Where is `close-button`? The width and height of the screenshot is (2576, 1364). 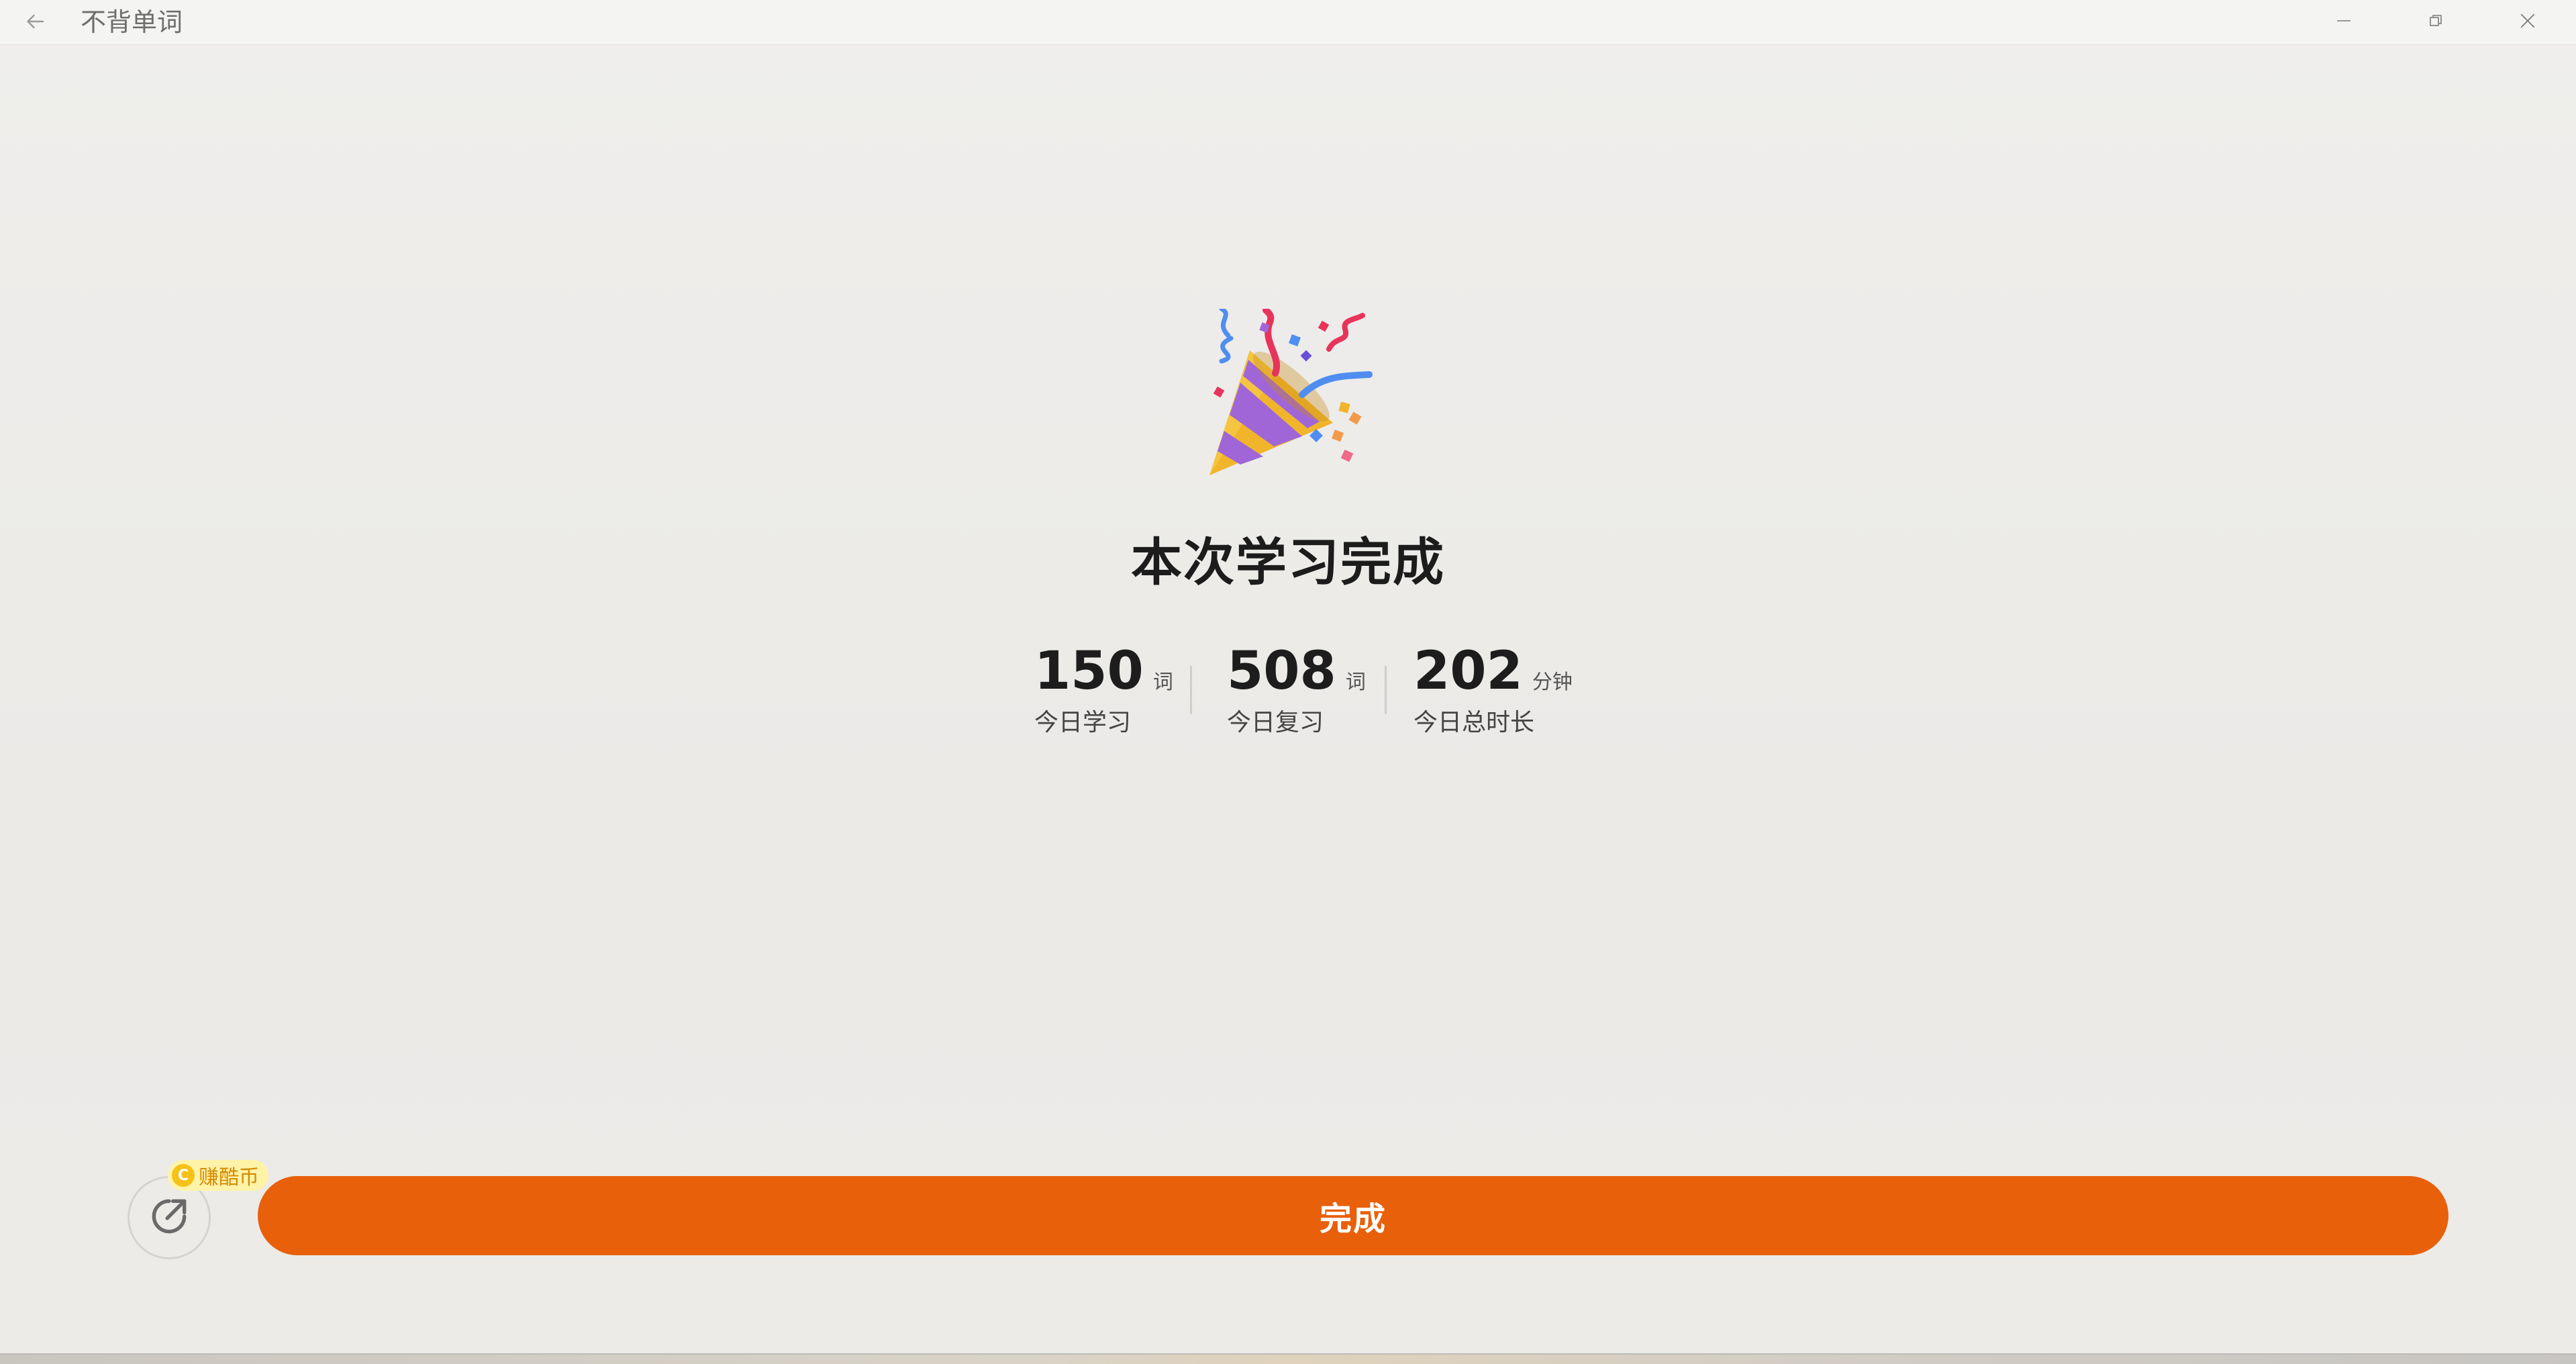
close-button is located at coordinates (2528, 22).